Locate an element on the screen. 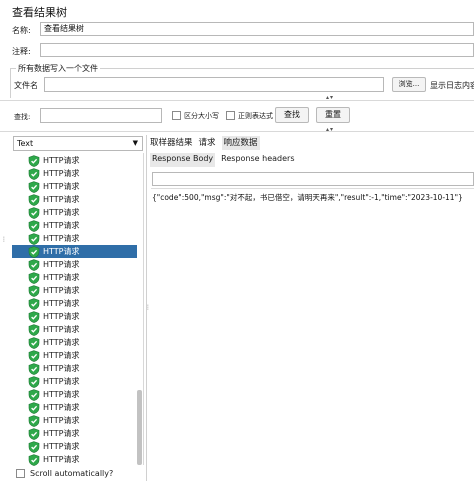 This screenshot has width=474, height=481. case-sensitive-label: 区分大小写 is located at coordinates (201, 116).